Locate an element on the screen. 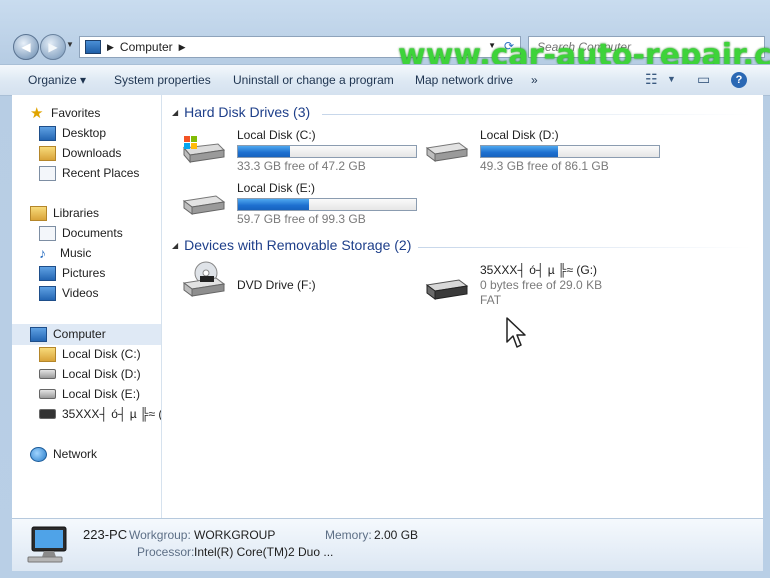  sidebar-item-label: Desktop is located at coordinates (84, 133).